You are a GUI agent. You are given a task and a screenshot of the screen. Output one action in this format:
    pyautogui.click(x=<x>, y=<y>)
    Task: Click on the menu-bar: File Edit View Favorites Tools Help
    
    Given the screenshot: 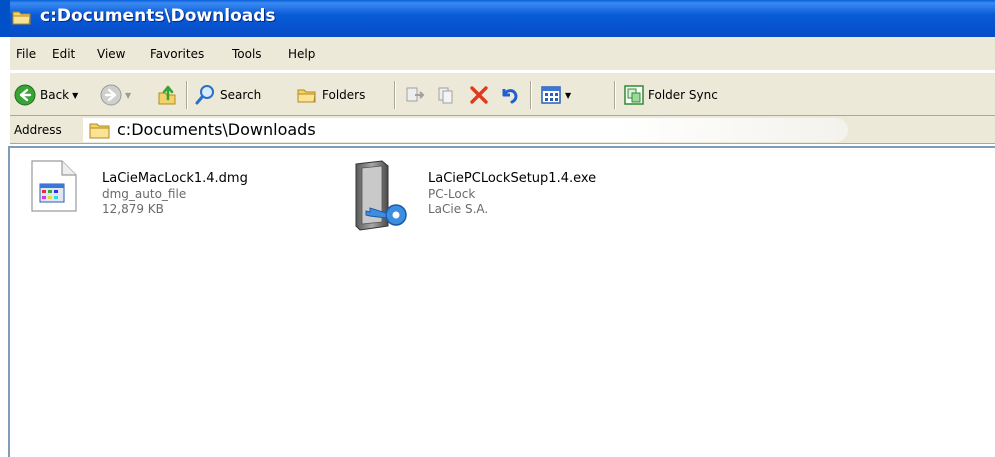 What is the action you would take?
    pyautogui.click(x=502, y=54)
    